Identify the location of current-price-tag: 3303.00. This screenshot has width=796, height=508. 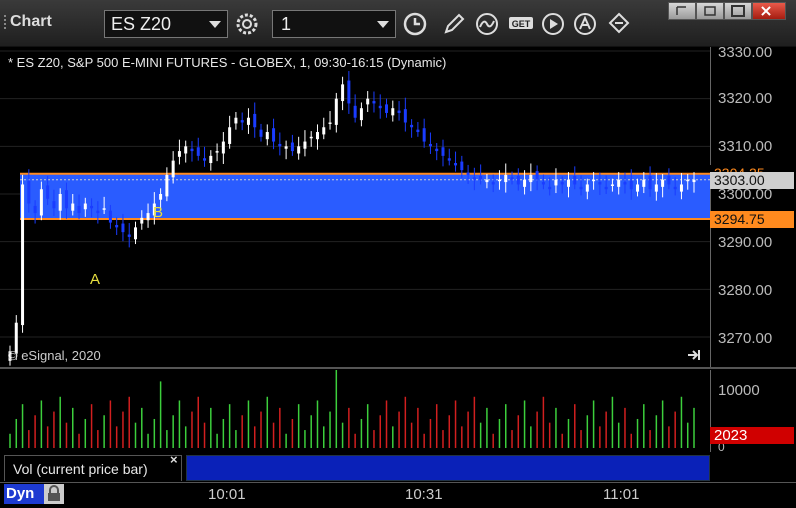
(752, 180).